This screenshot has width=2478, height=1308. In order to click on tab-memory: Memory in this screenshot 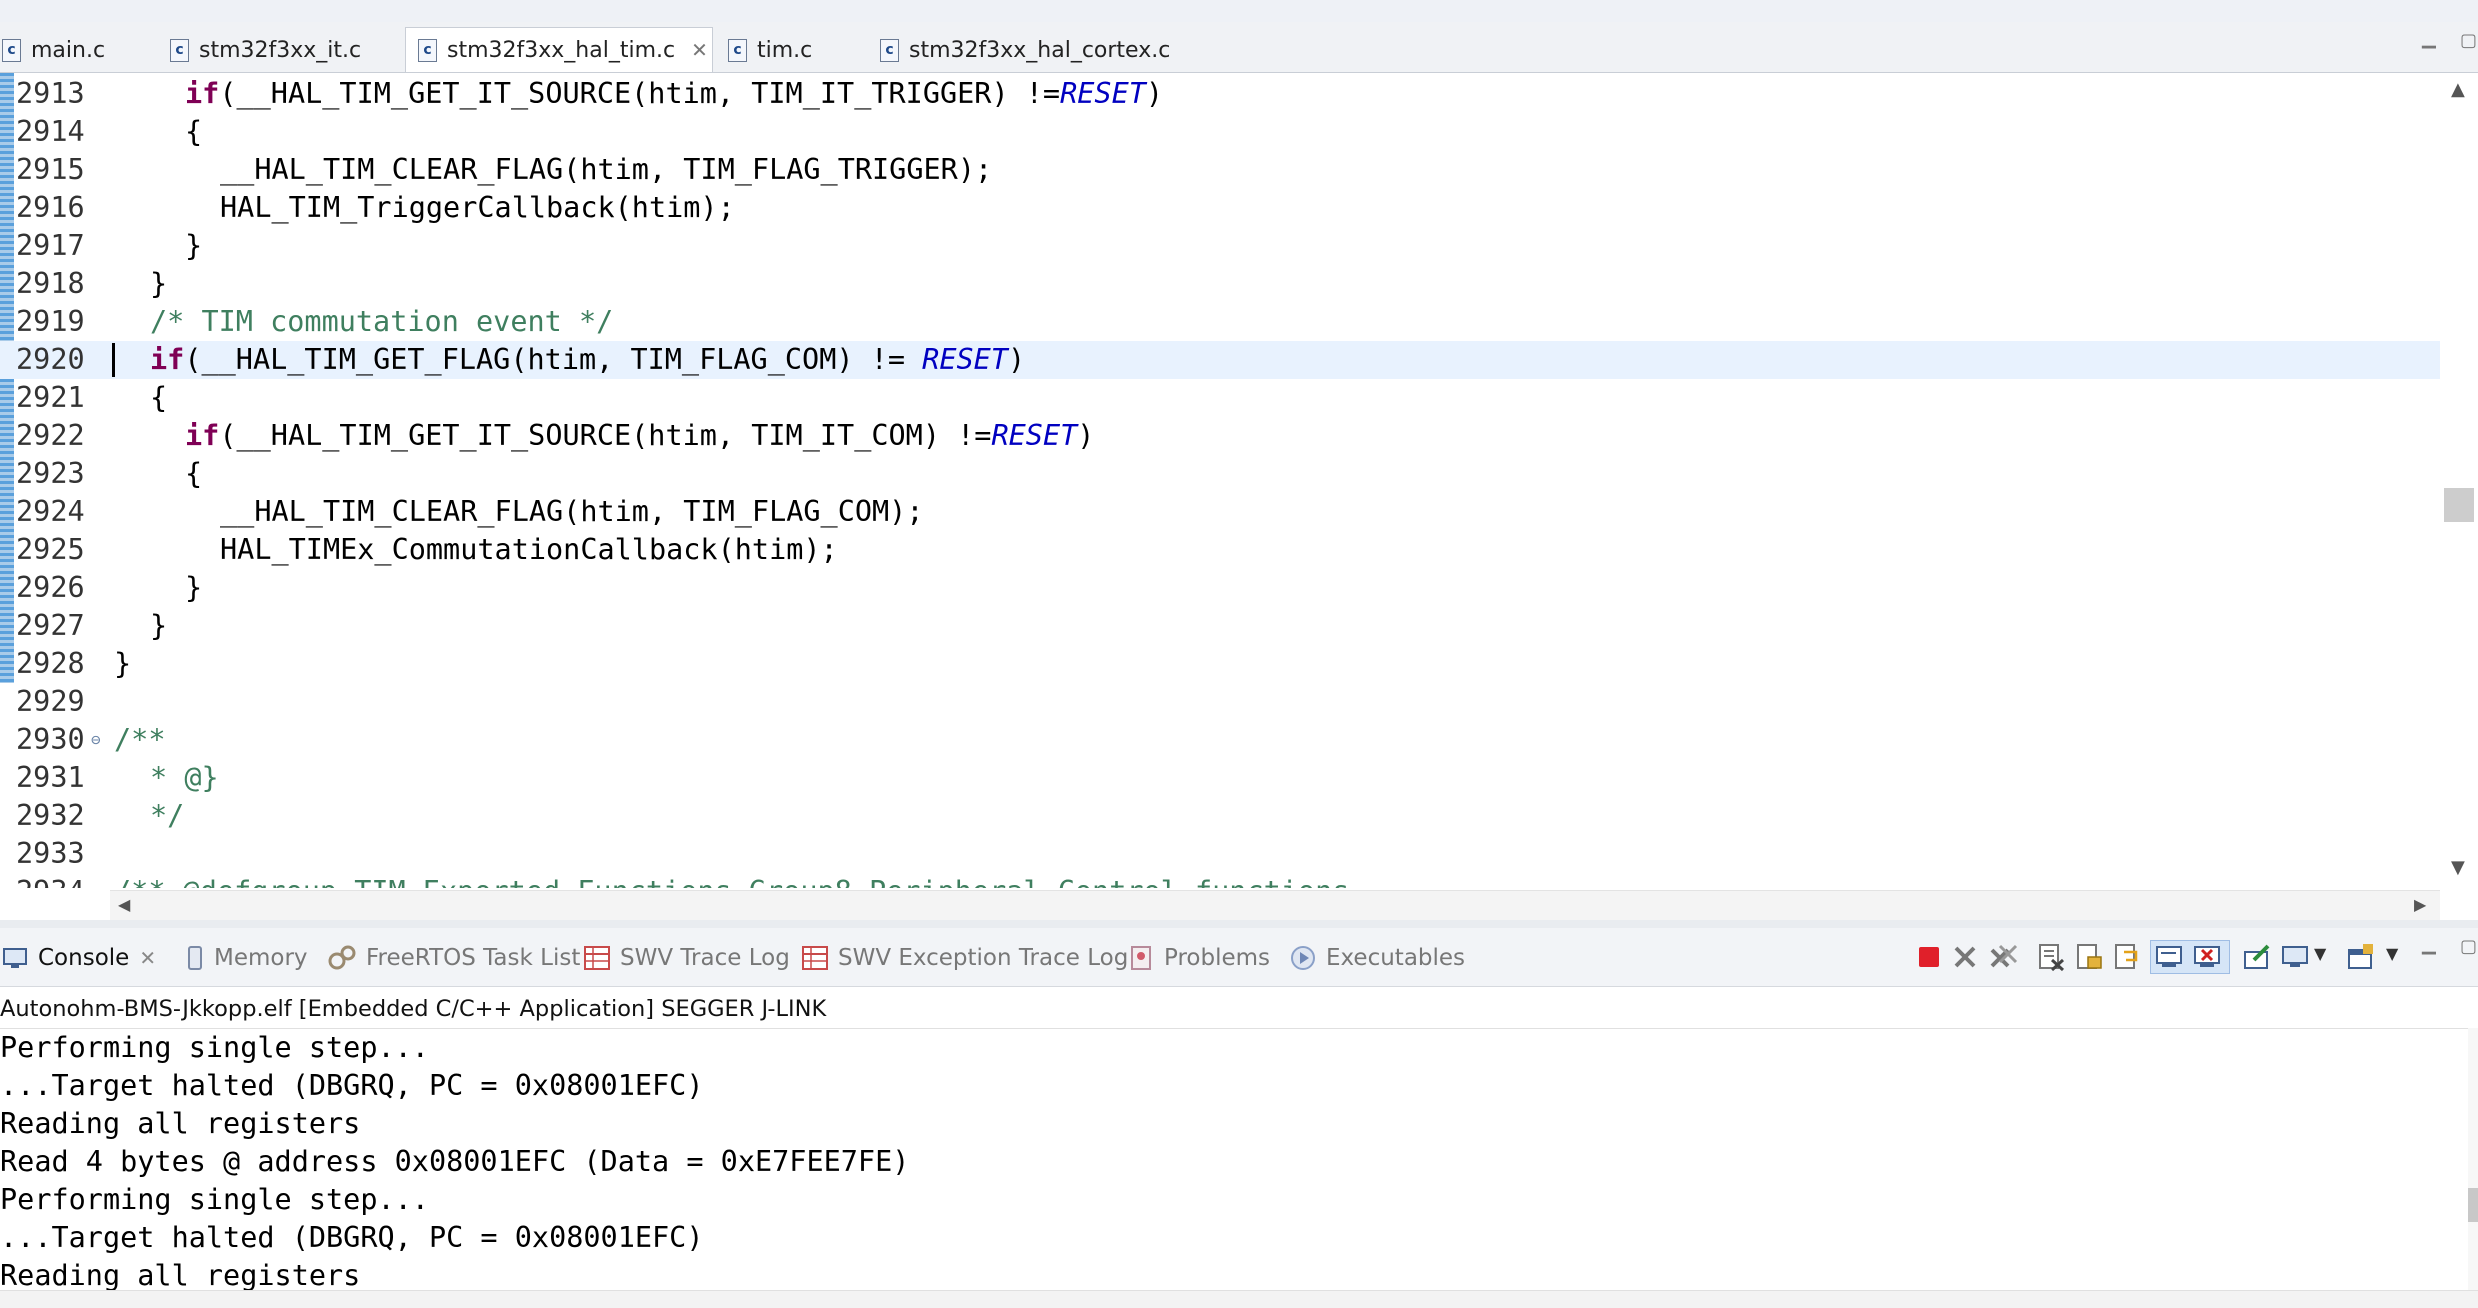, I will do `click(247, 958)`.